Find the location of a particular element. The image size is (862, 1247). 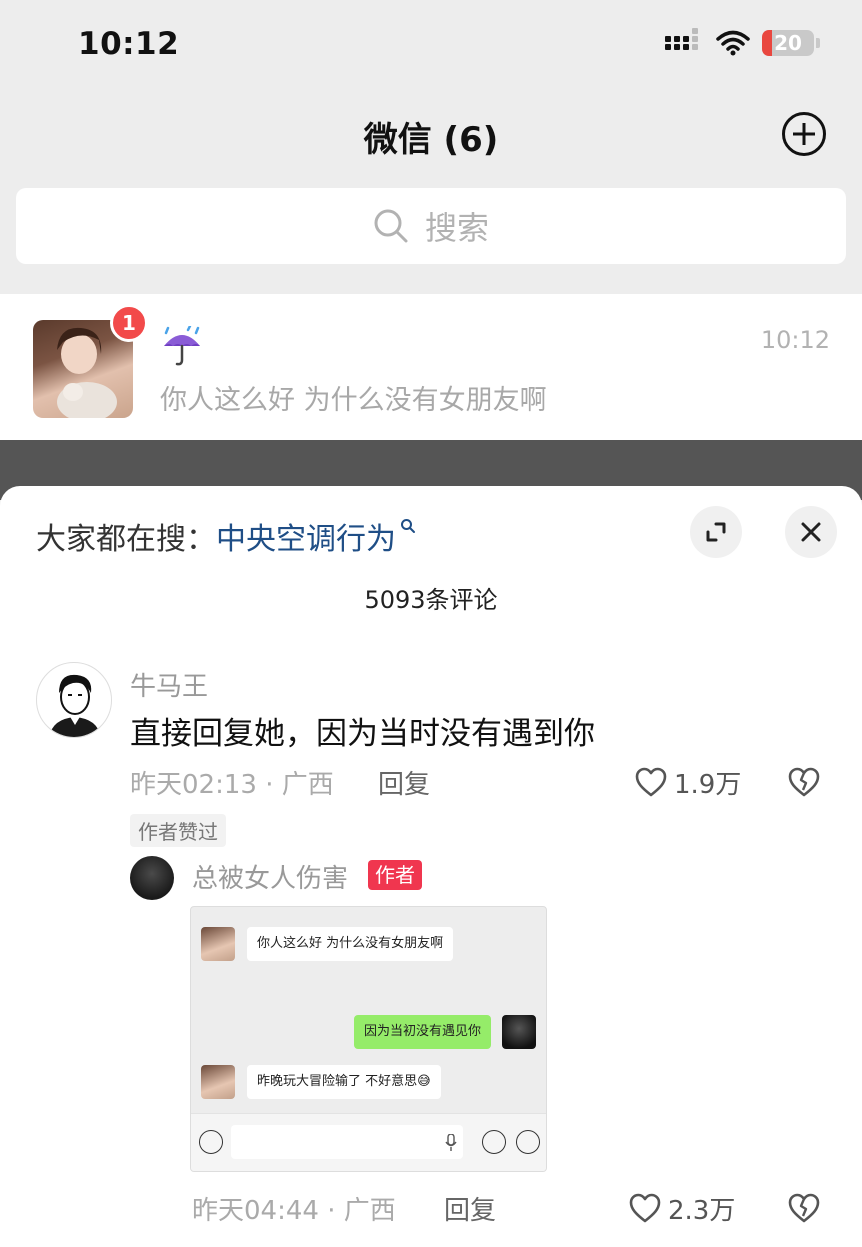

search-placeholder: 搜索 is located at coordinates (456, 228).